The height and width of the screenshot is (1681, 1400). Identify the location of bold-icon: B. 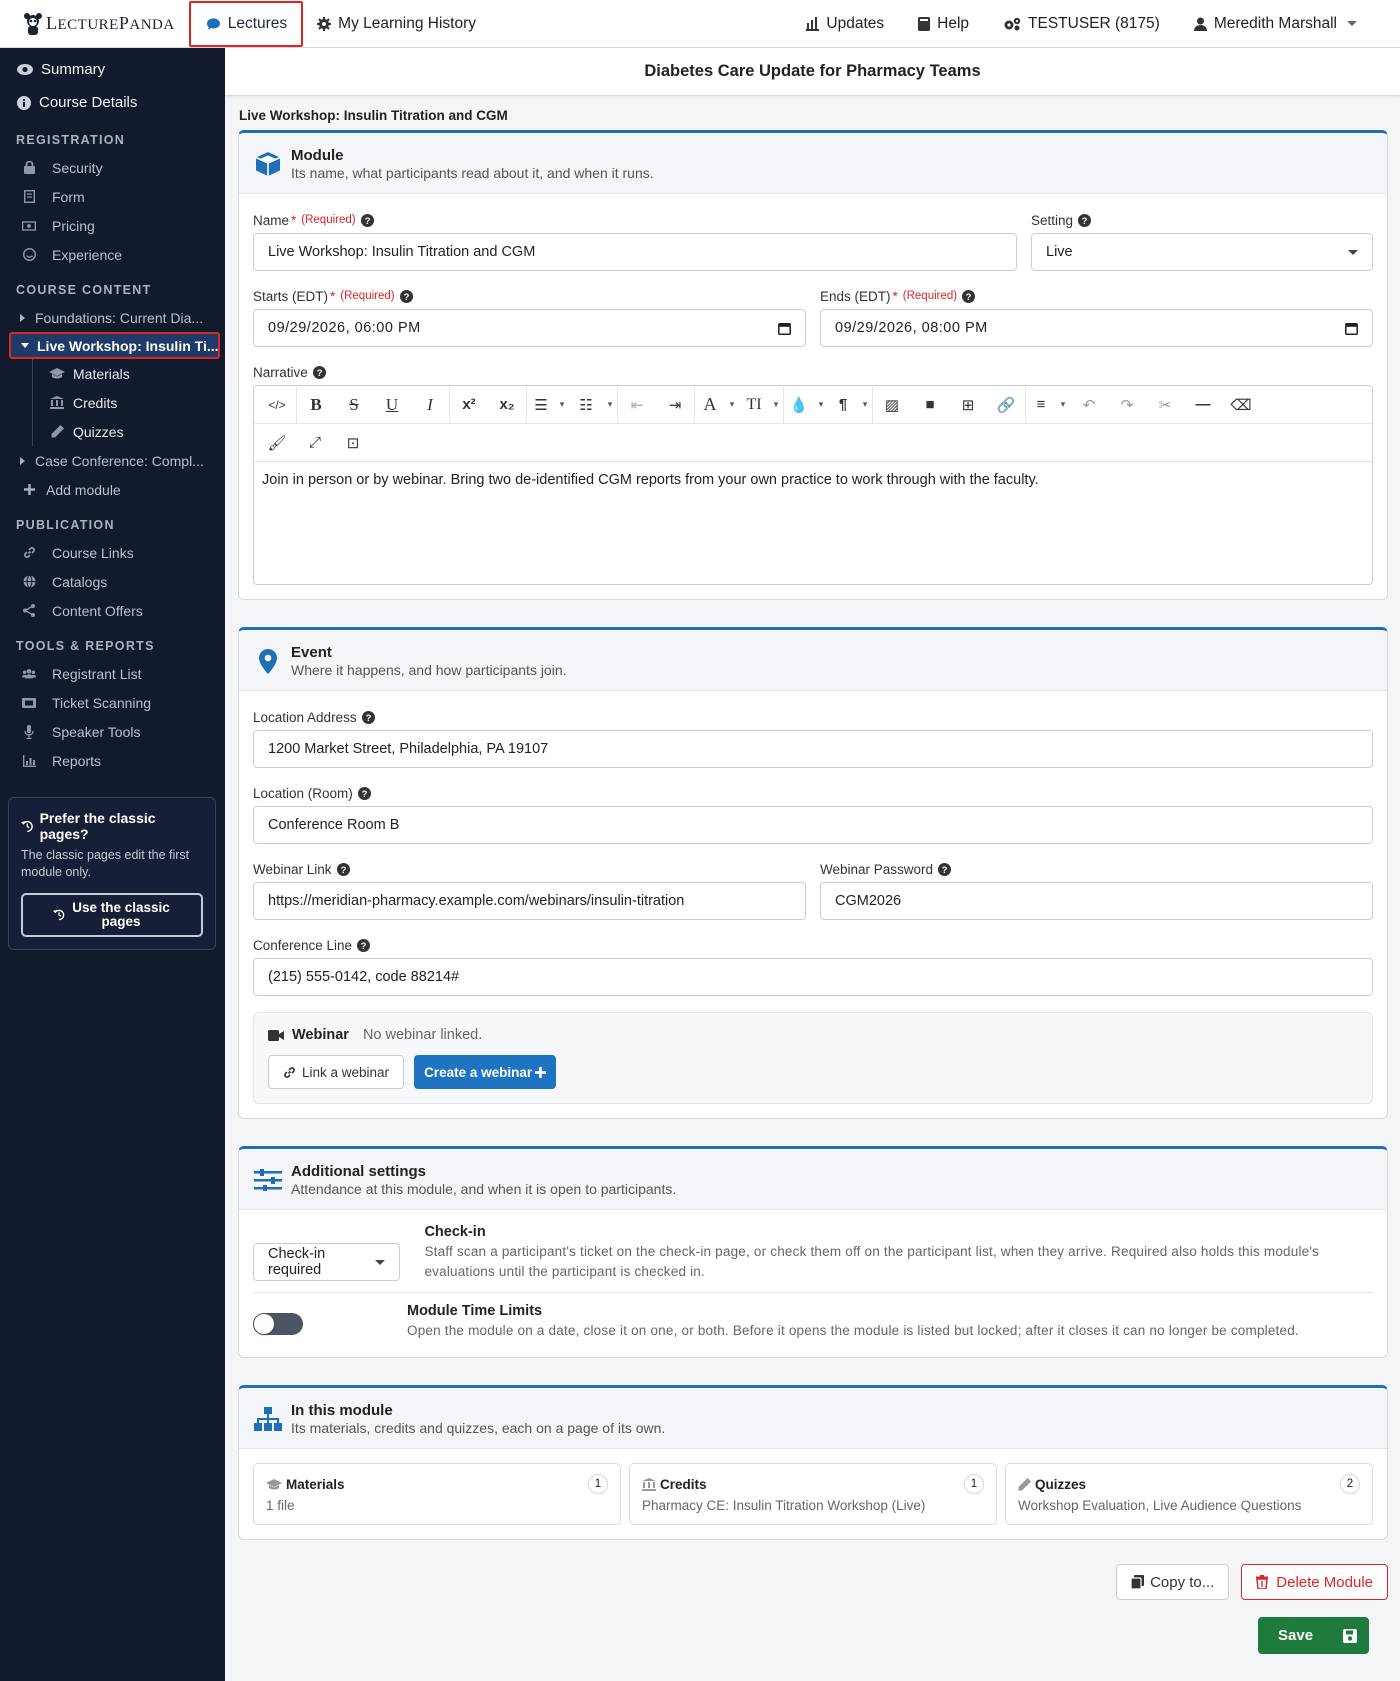
(316, 405).